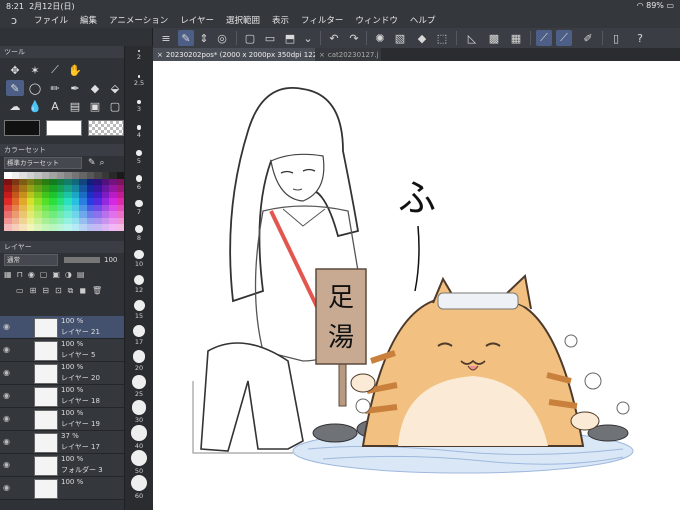 This screenshot has height=510, width=680. What do you see at coordinates (31, 274) in the screenshot?
I see `ref-icon: ◉` at bounding box center [31, 274].